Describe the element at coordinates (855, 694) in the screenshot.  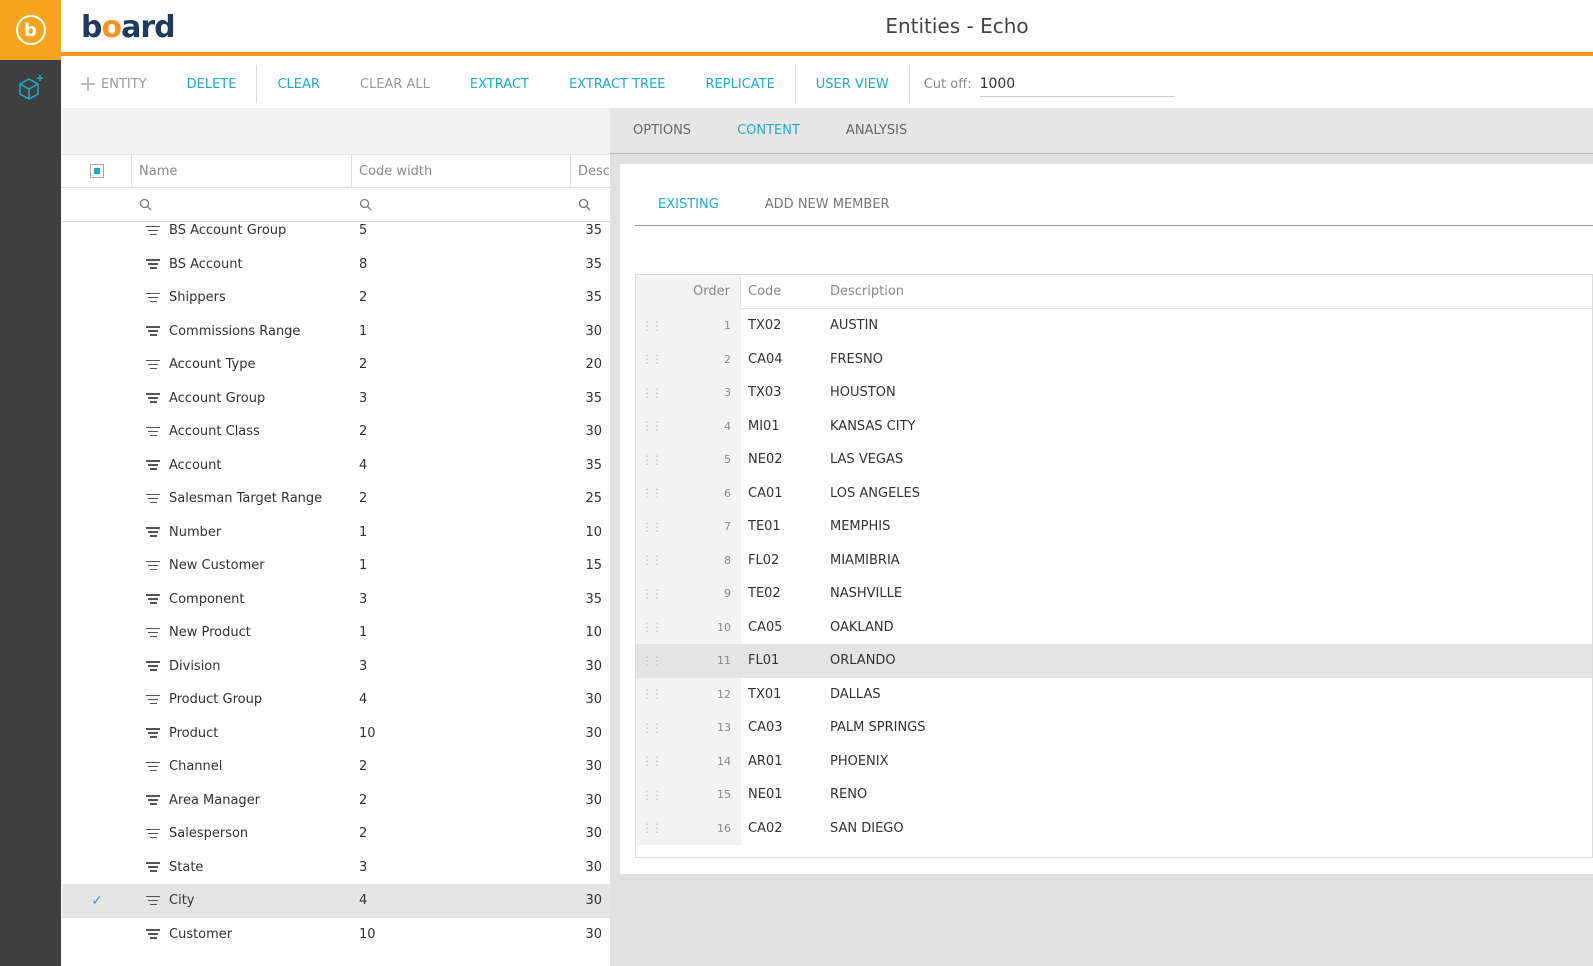
I see `member-description: DALLAS` at that location.